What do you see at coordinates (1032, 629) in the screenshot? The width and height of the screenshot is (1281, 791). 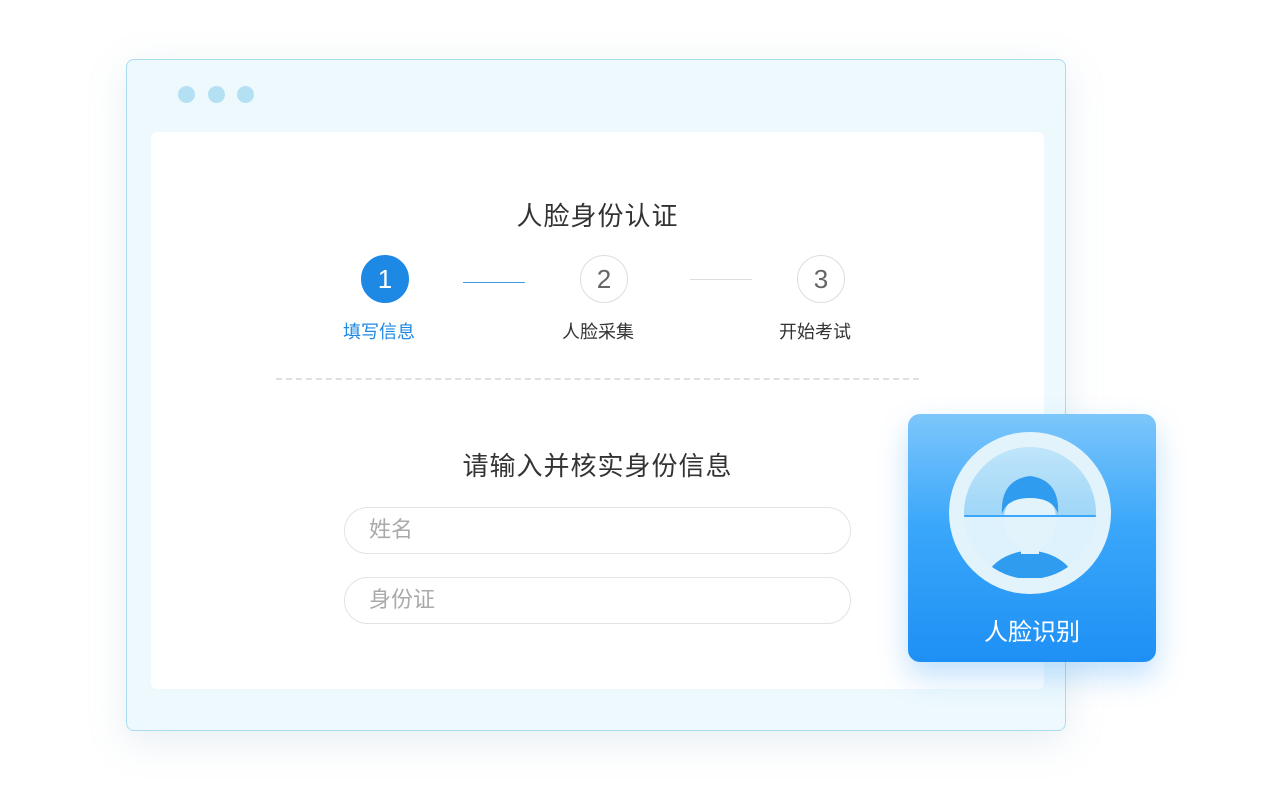 I see `face-recognition-label: 人脸识别` at bounding box center [1032, 629].